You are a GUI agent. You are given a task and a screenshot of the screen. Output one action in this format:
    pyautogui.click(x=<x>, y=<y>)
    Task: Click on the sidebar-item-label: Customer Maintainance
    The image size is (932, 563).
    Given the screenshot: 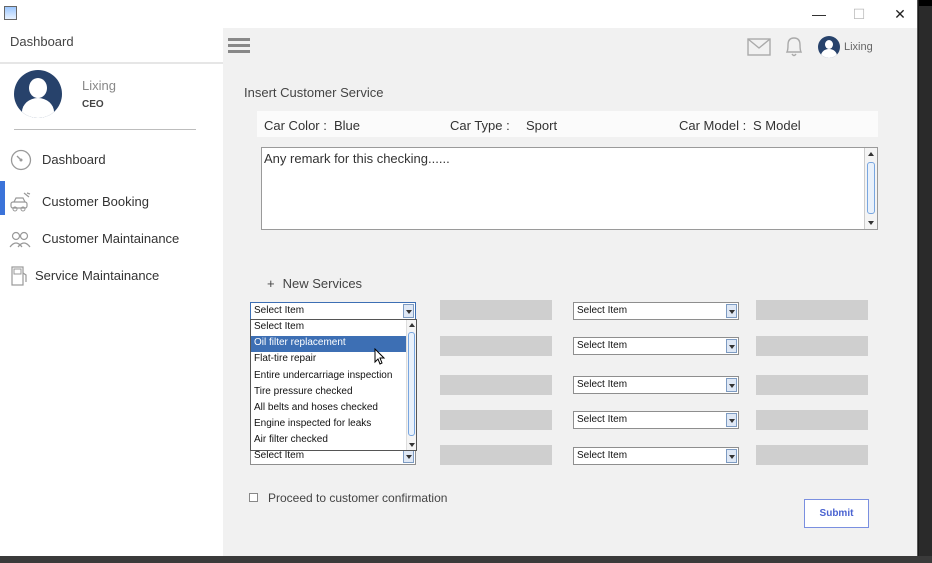 What is the action you would take?
    pyautogui.click(x=111, y=238)
    